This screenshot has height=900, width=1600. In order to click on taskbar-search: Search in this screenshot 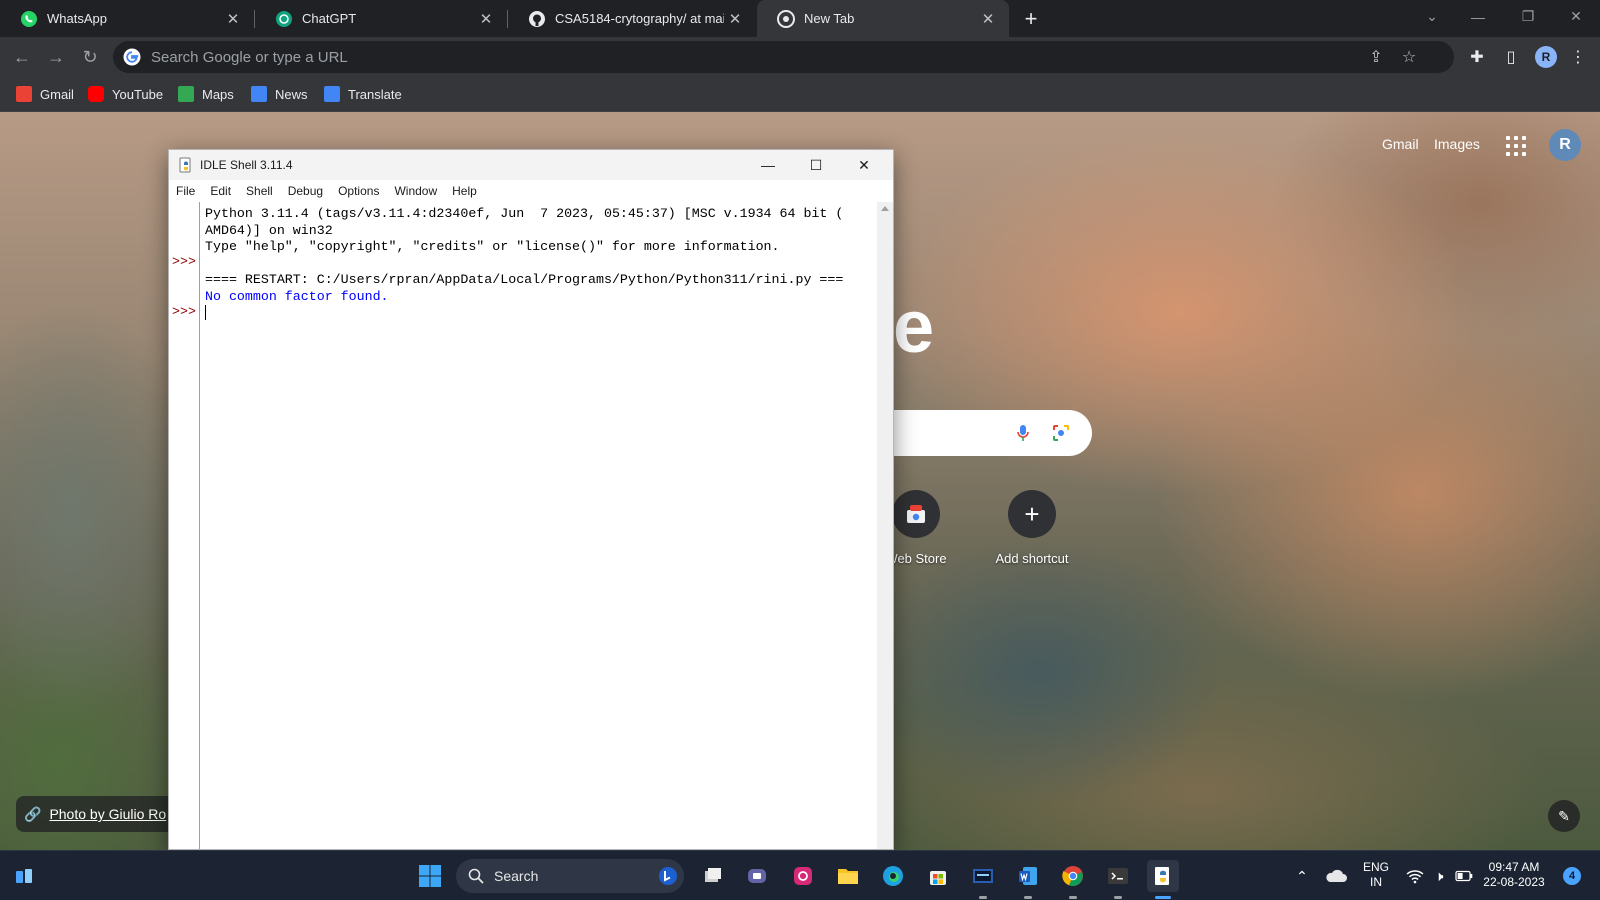, I will do `click(570, 876)`.